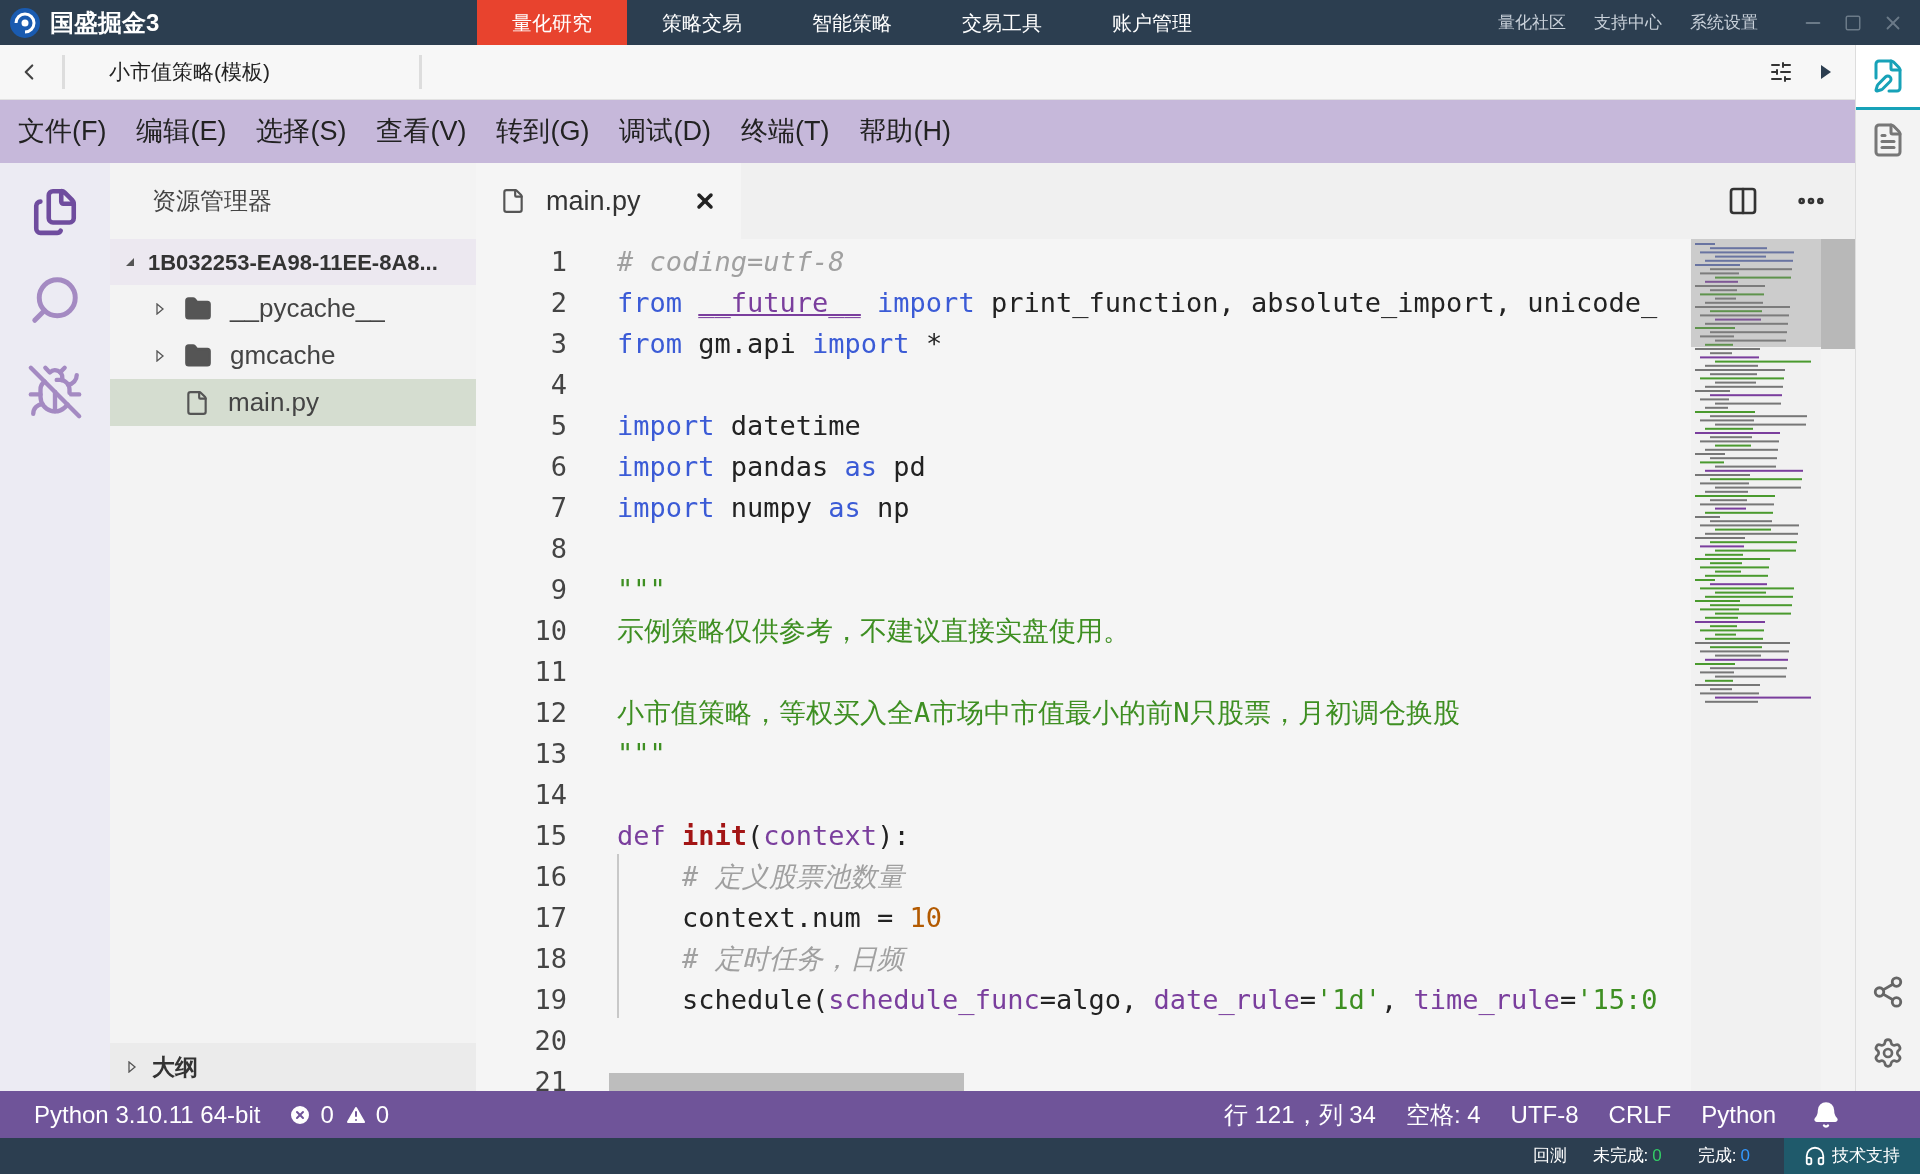 This screenshot has height=1174, width=1920. I want to click on tree-item-label: gmcache, so click(283, 355).